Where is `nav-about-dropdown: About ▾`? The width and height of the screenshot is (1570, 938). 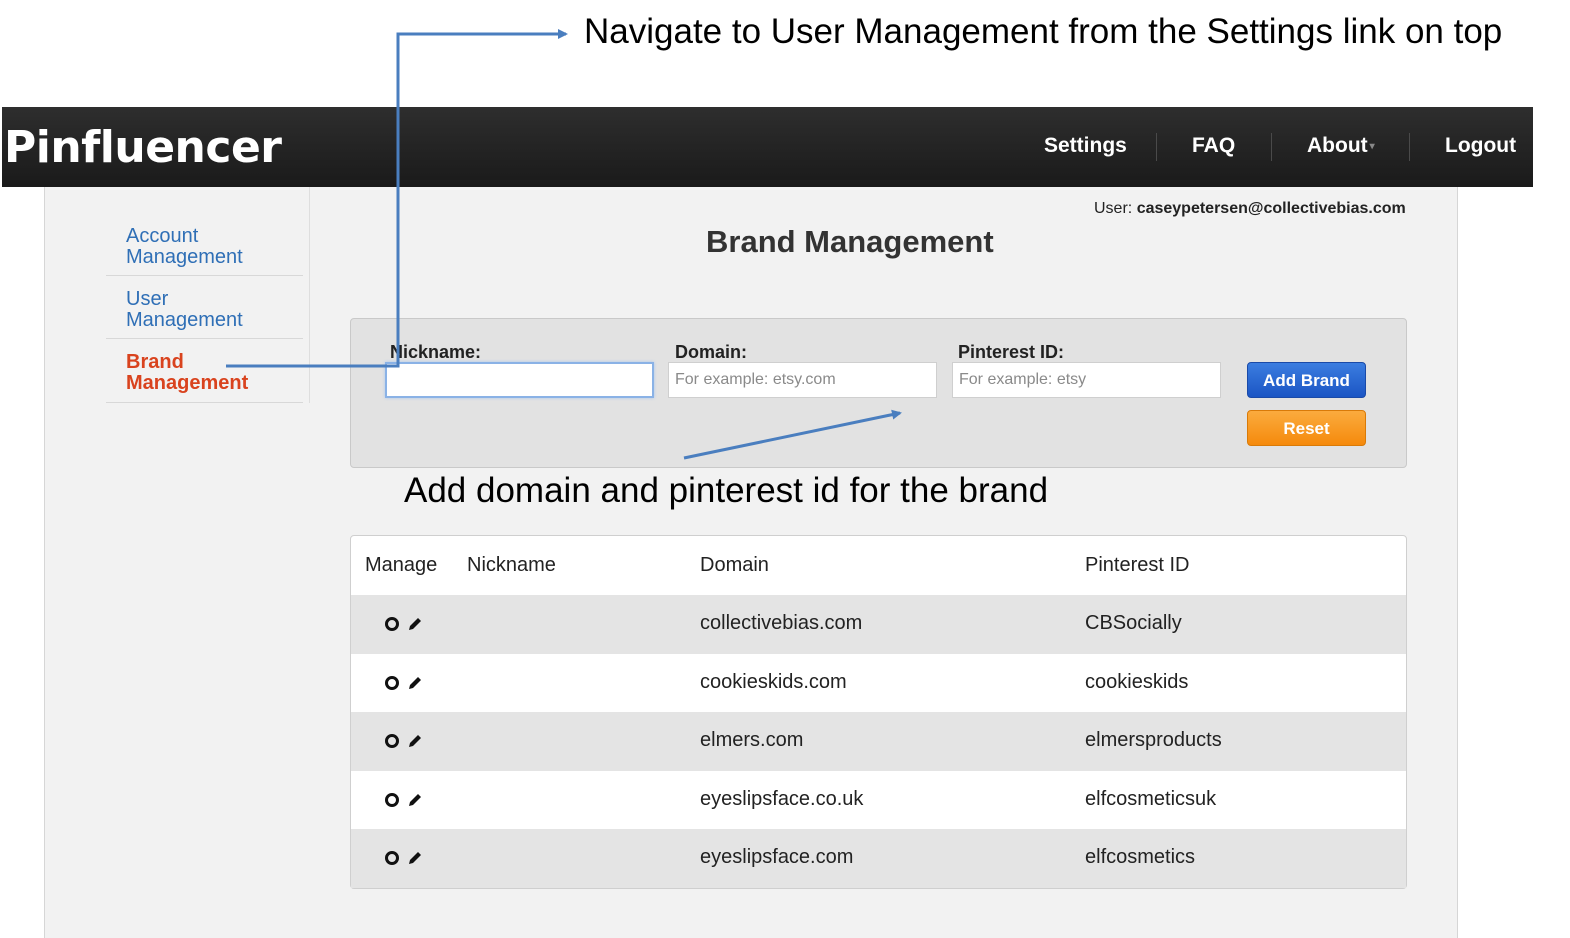 nav-about-dropdown: About ▾ is located at coordinates (1341, 146).